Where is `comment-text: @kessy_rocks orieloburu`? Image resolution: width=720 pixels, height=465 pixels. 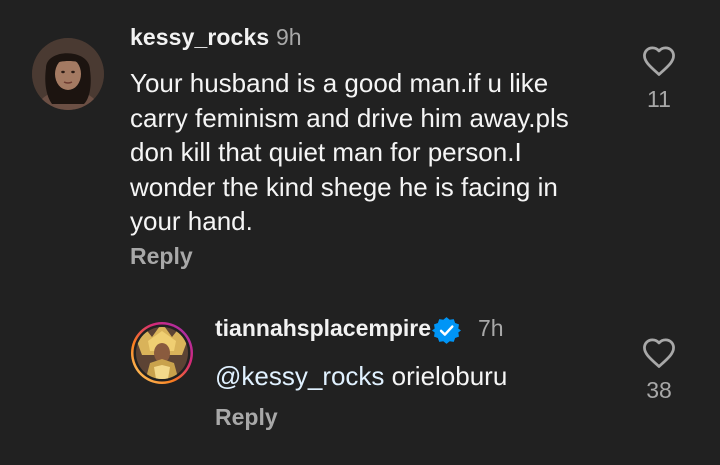
comment-text: @kessy_rocks orieloburu is located at coordinates (361, 376).